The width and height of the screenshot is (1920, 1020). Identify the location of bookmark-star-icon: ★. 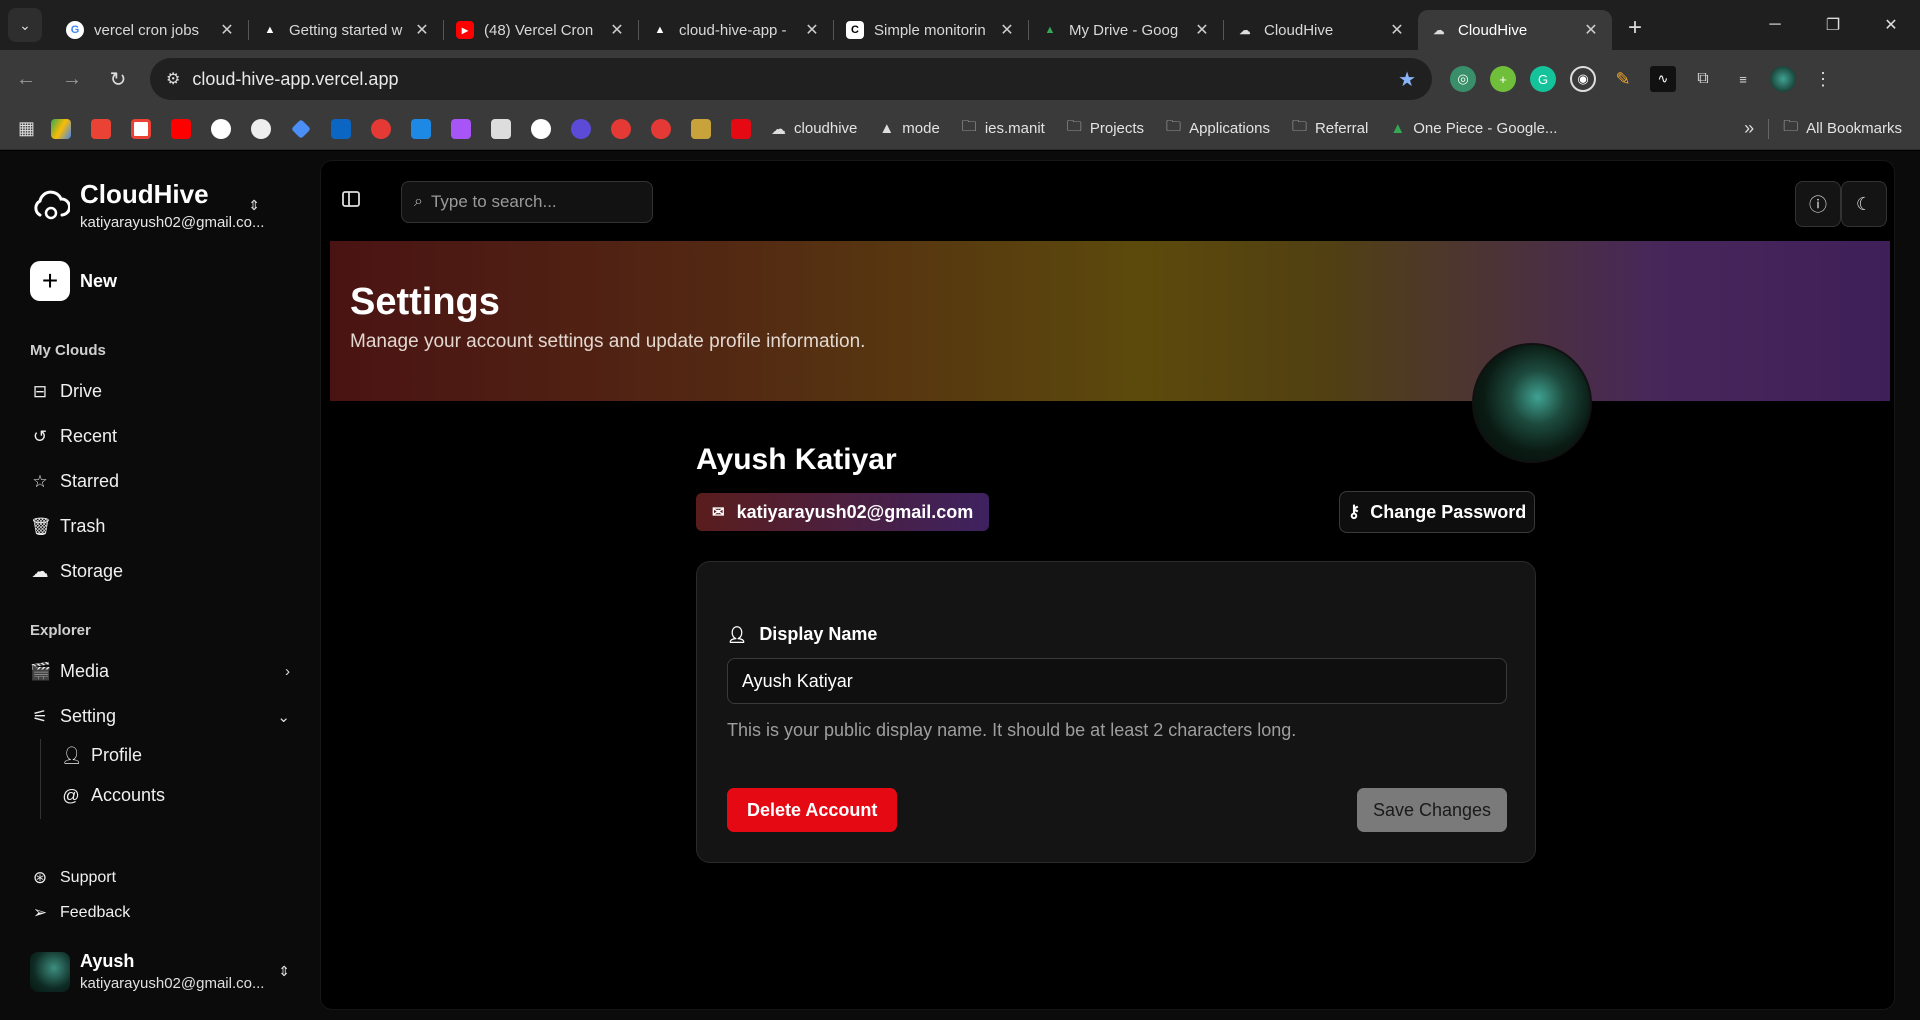
(1407, 79).